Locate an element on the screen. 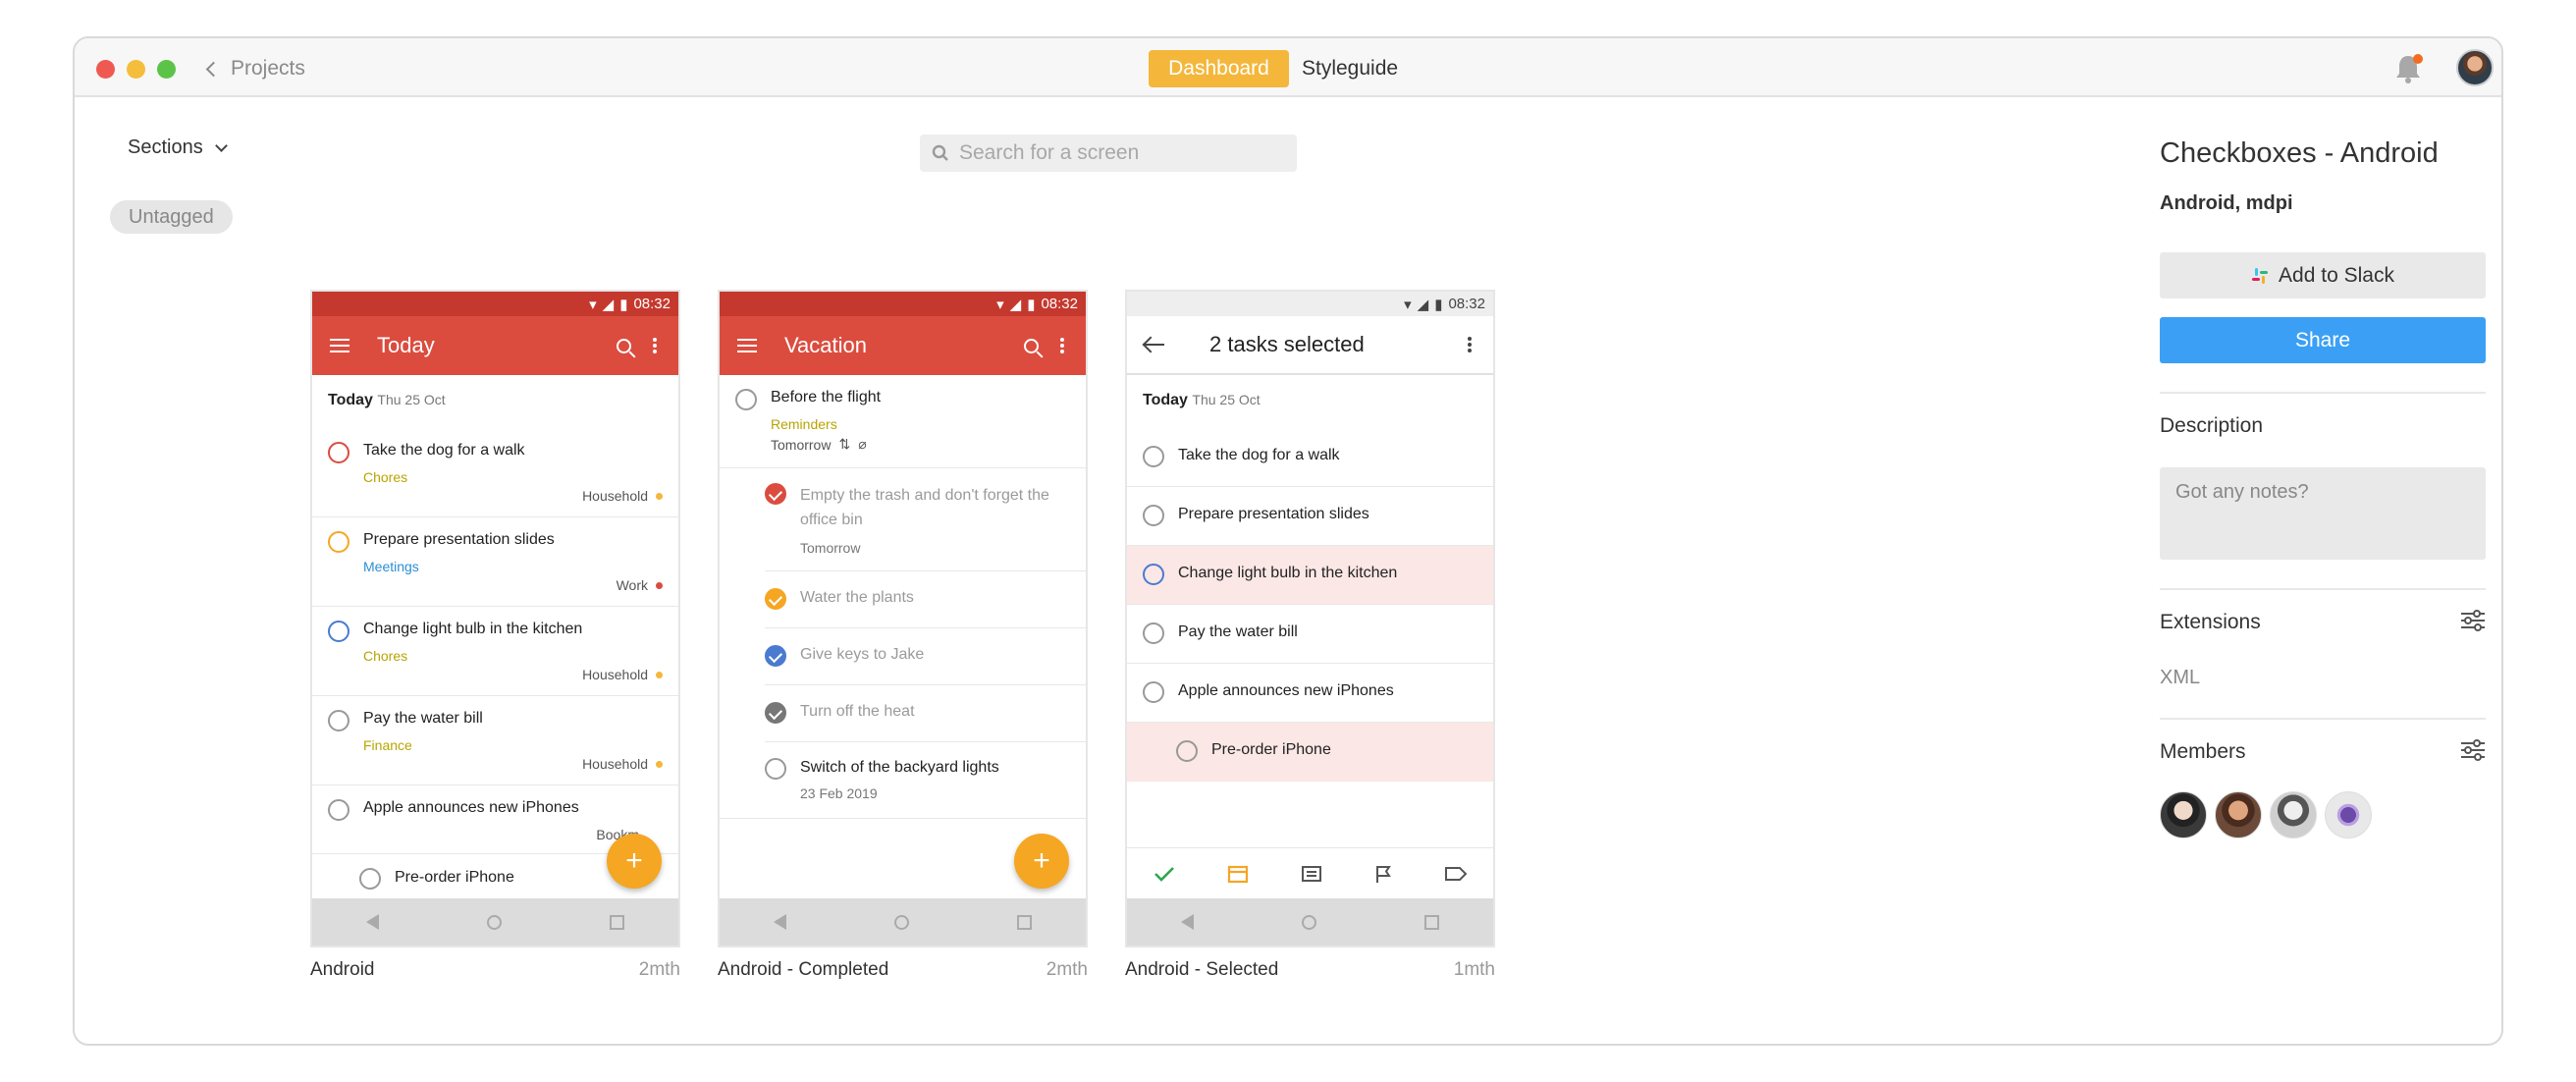 This screenshot has height=1082, width=2576. task-title: Prepare presentation slides is located at coordinates (1273, 514).